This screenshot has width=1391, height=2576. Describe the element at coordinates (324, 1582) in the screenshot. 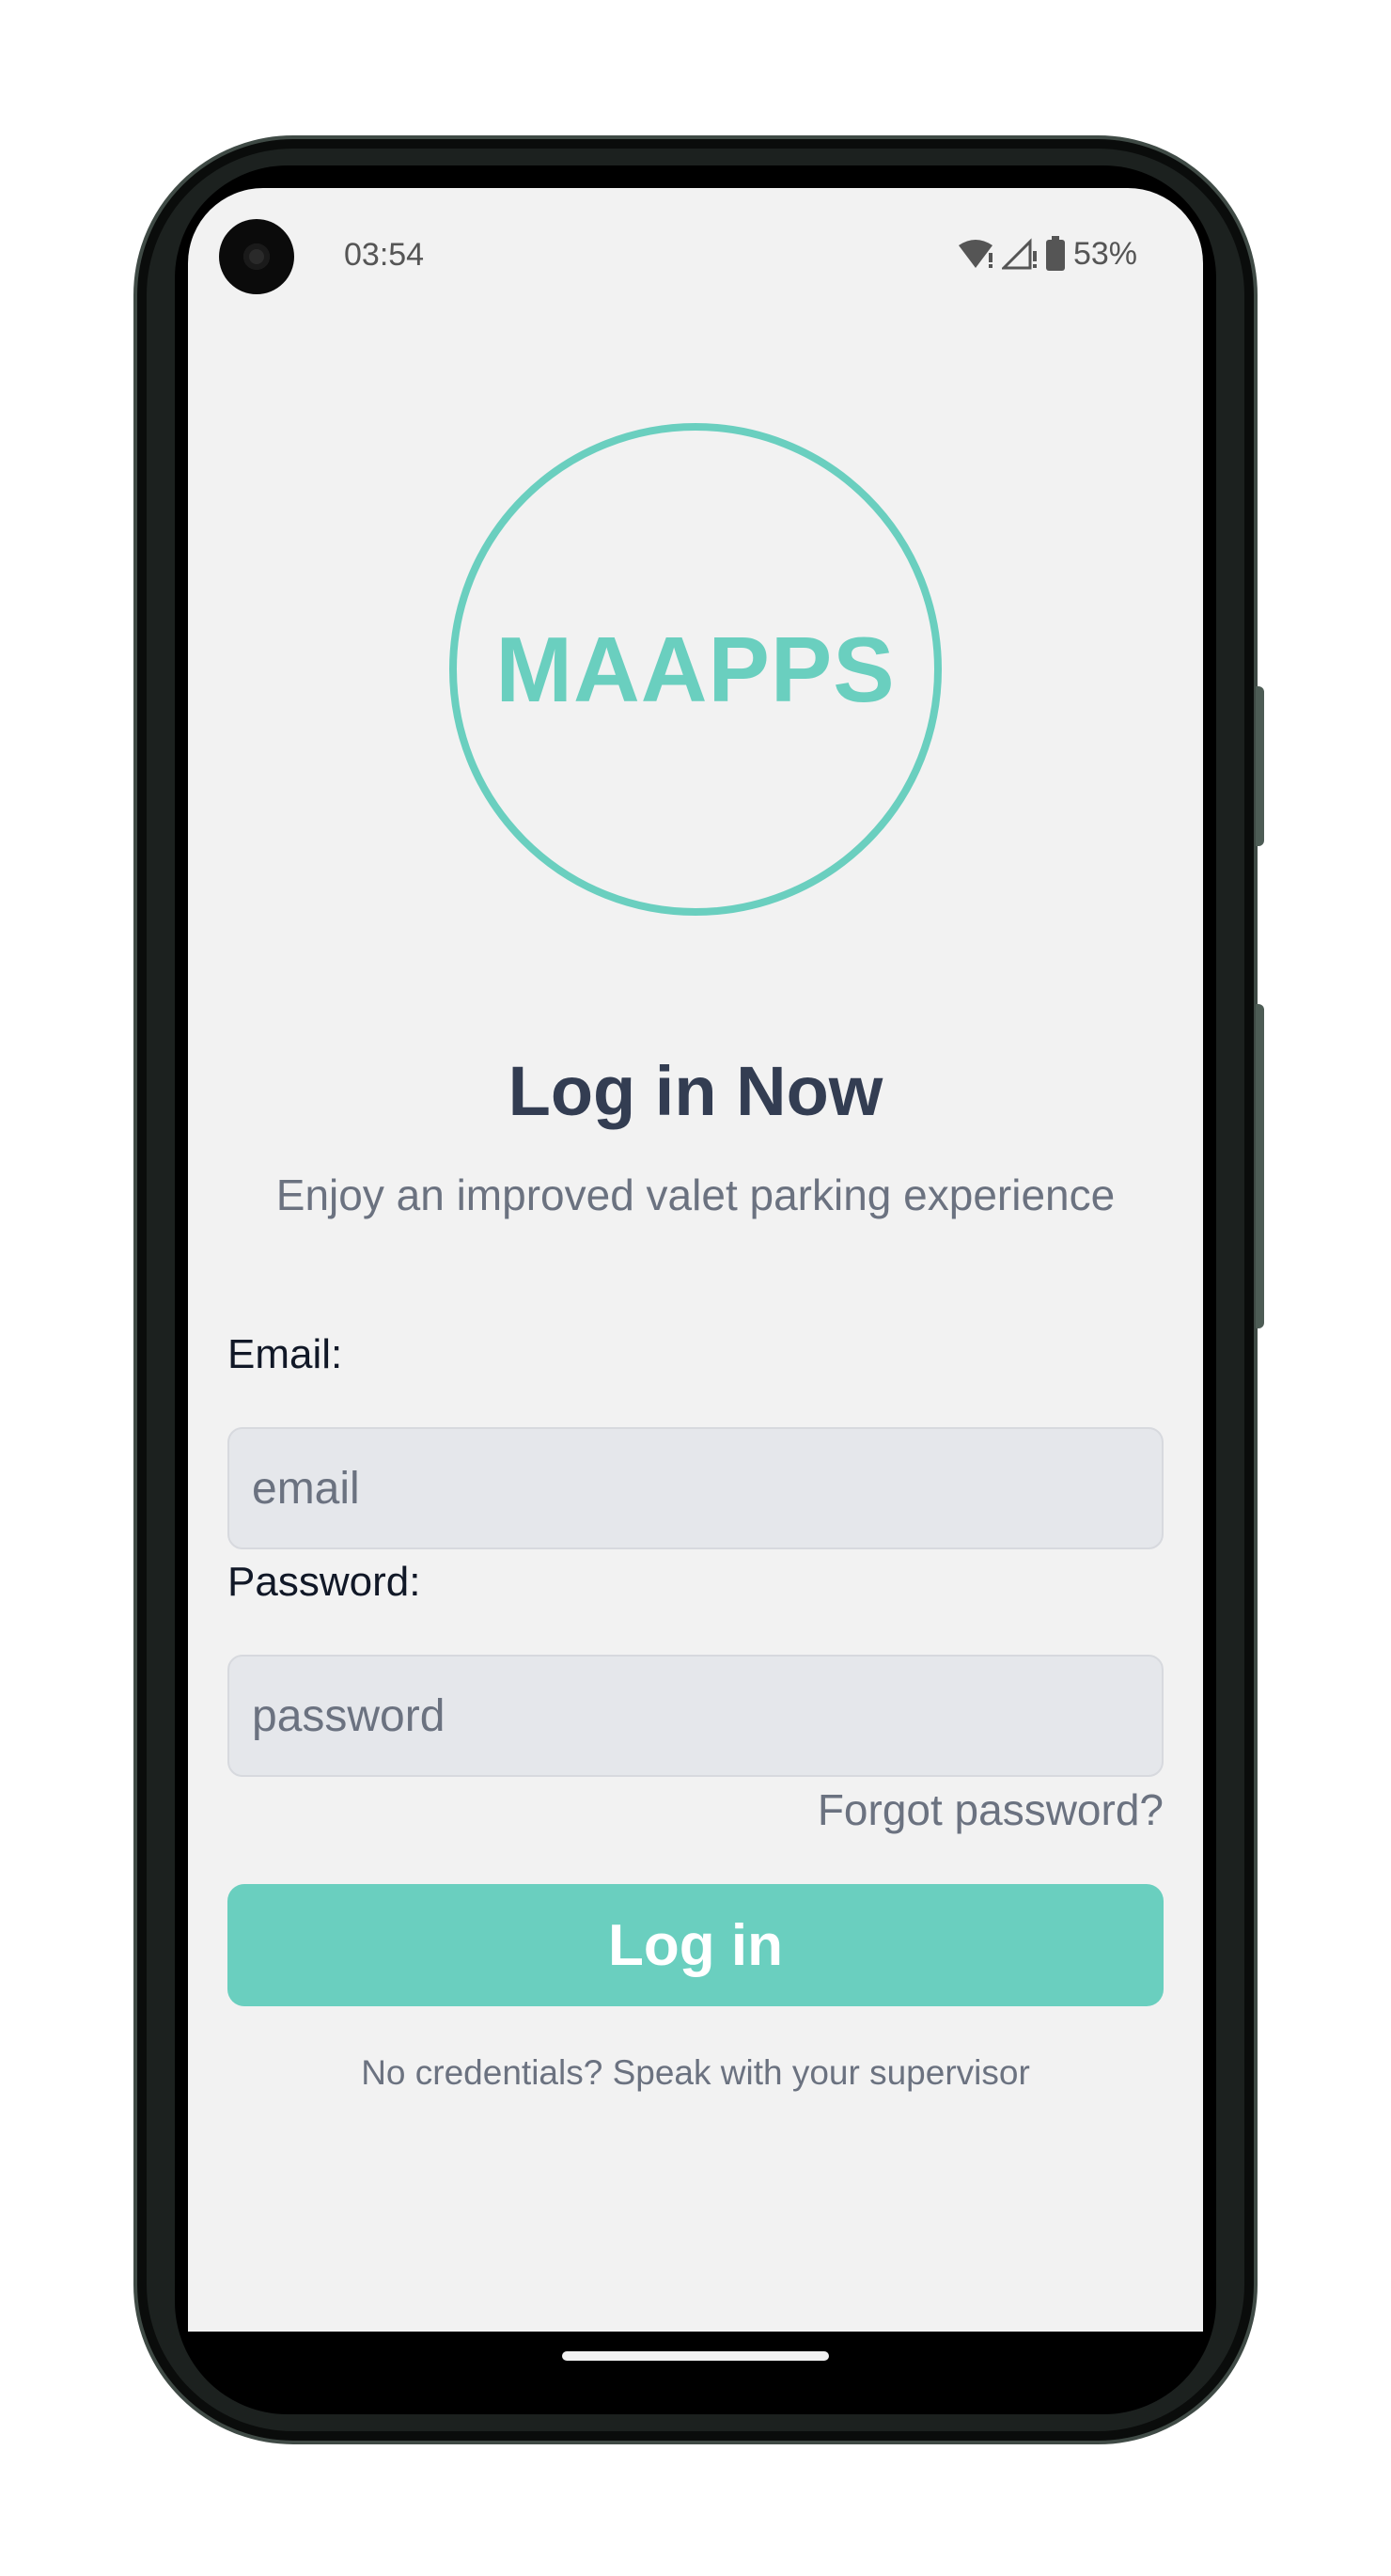

I see `password-label: Password:` at that location.